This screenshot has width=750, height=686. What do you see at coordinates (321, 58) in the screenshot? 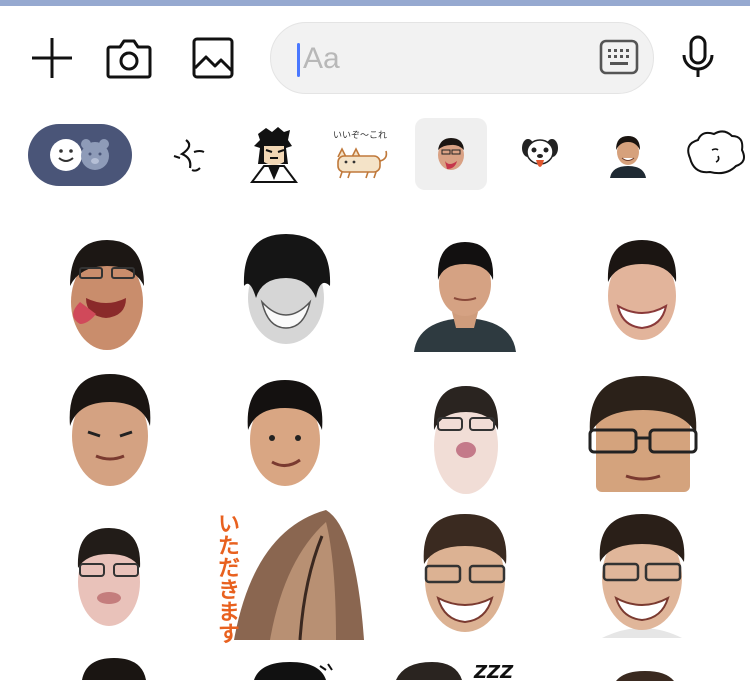
I see `message-input-placeholder: Aa` at bounding box center [321, 58].